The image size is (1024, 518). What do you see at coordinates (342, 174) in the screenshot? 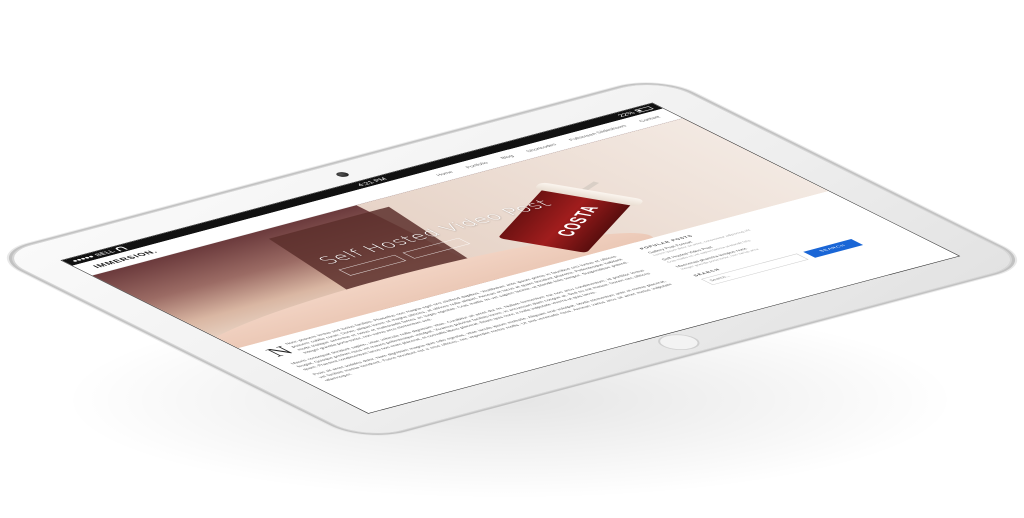
I see `front-camera` at bounding box center [342, 174].